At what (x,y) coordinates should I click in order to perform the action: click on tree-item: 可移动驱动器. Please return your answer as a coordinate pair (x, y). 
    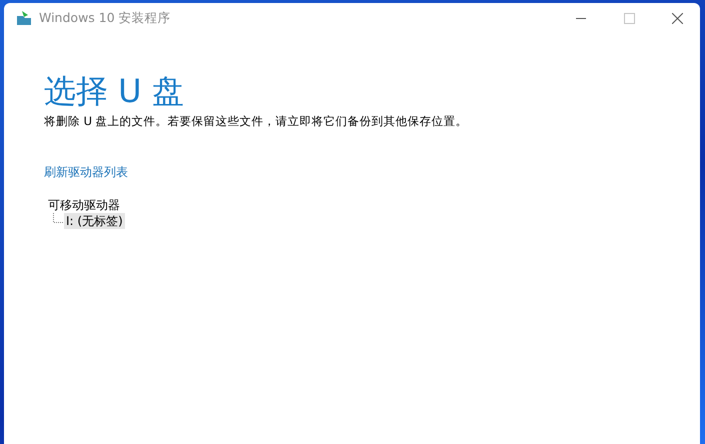
    Looking at the image, I should click on (84, 205).